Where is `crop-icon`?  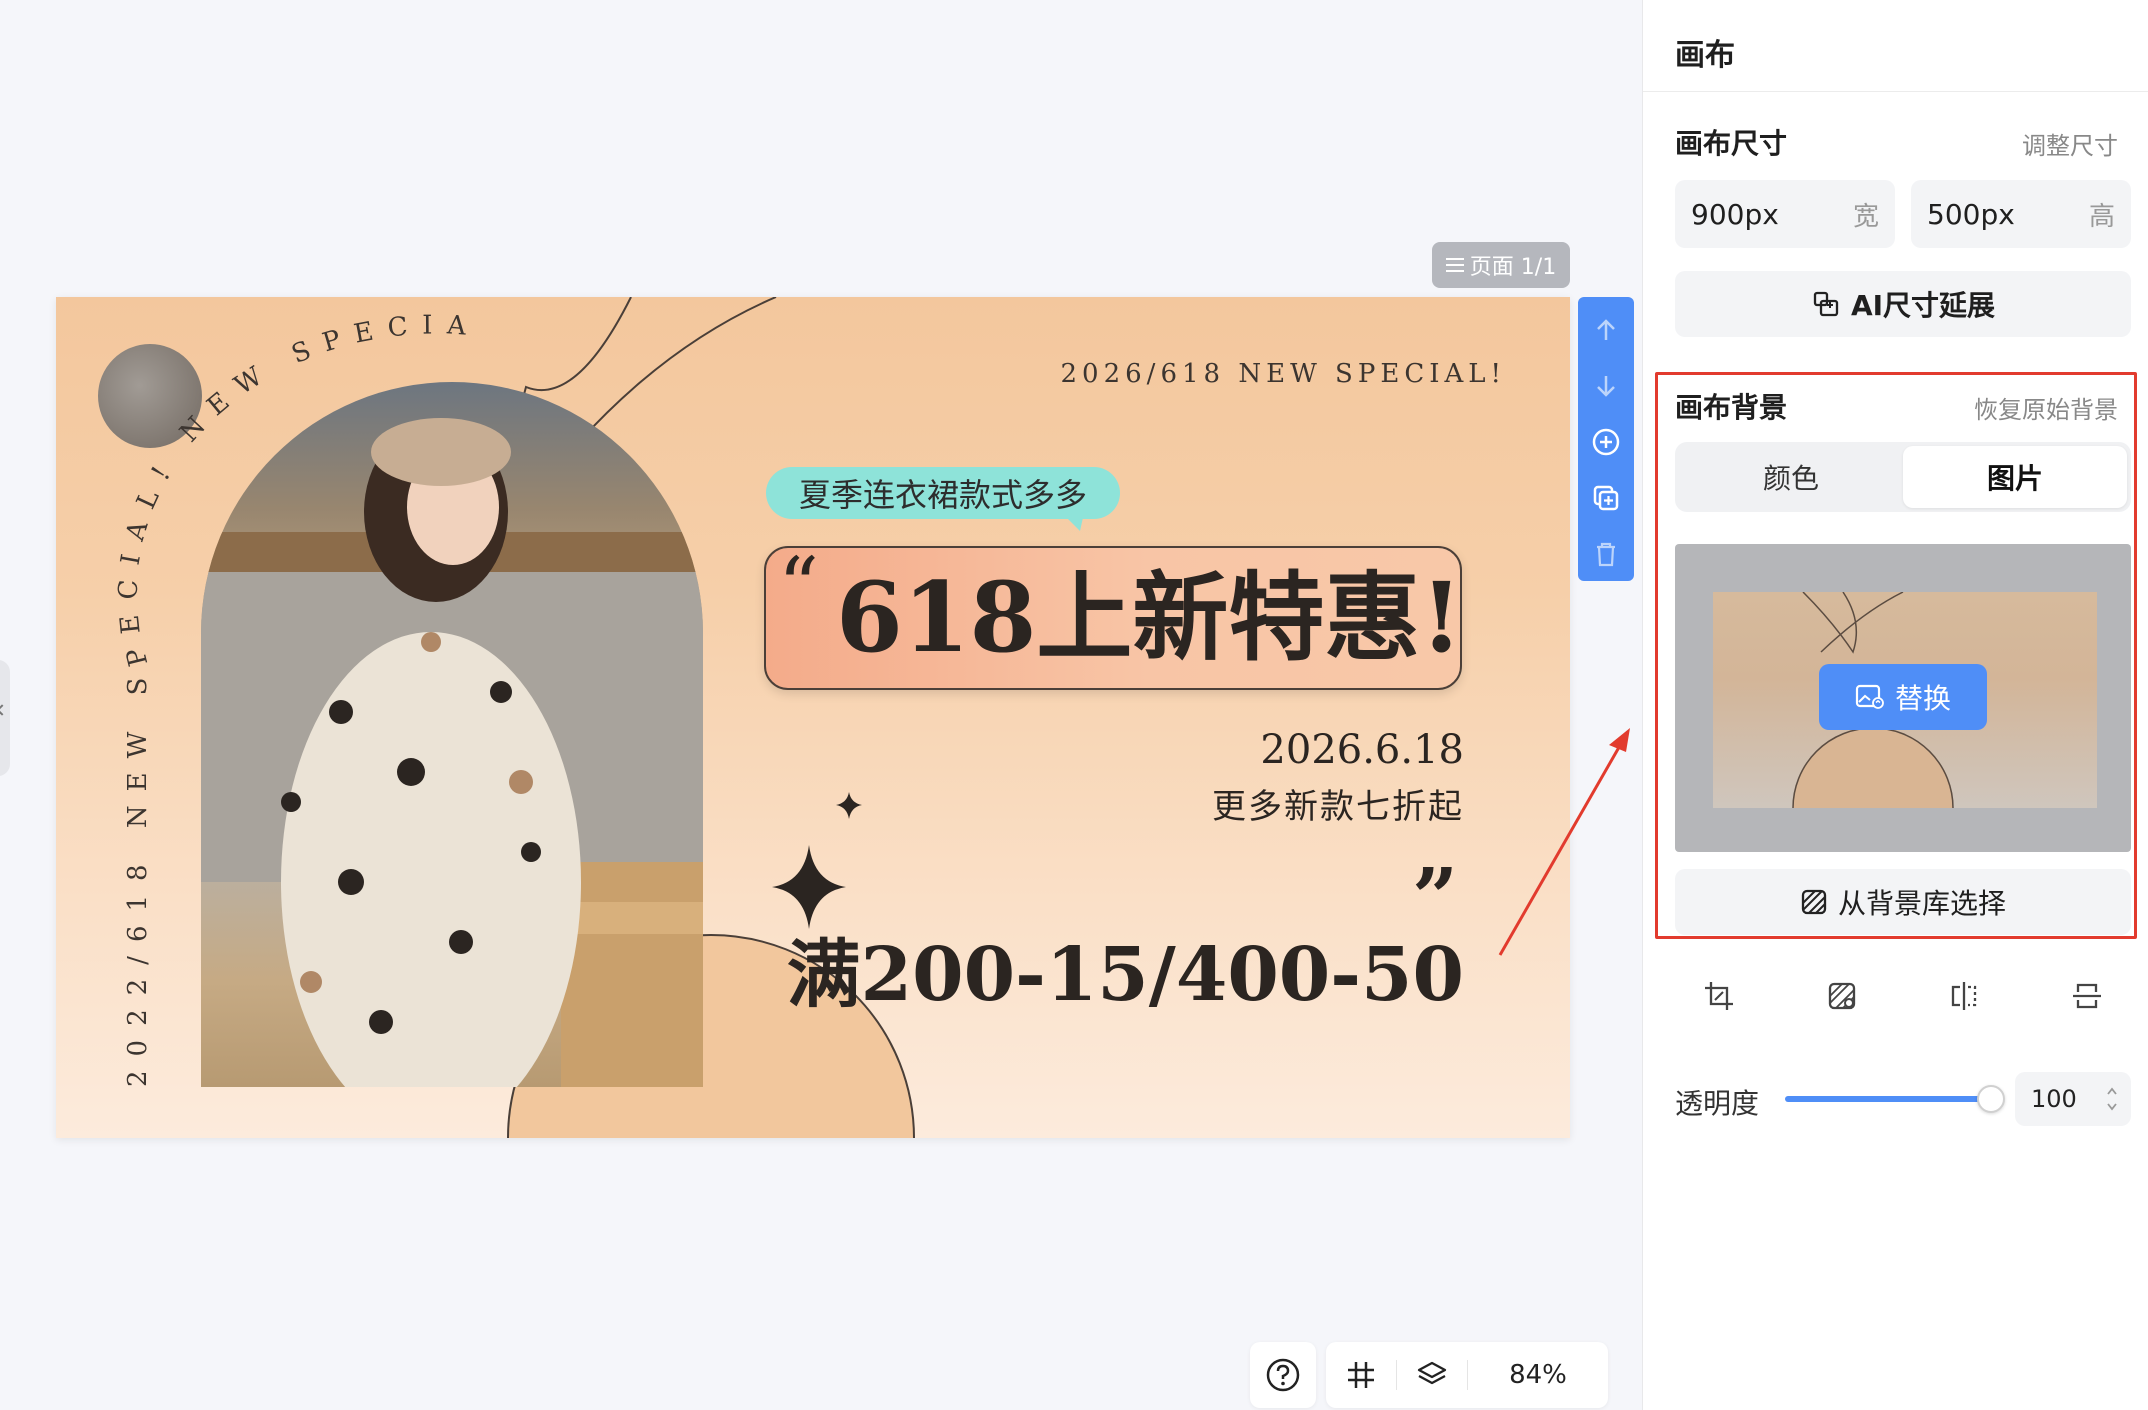 crop-icon is located at coordinates (1719, 996).